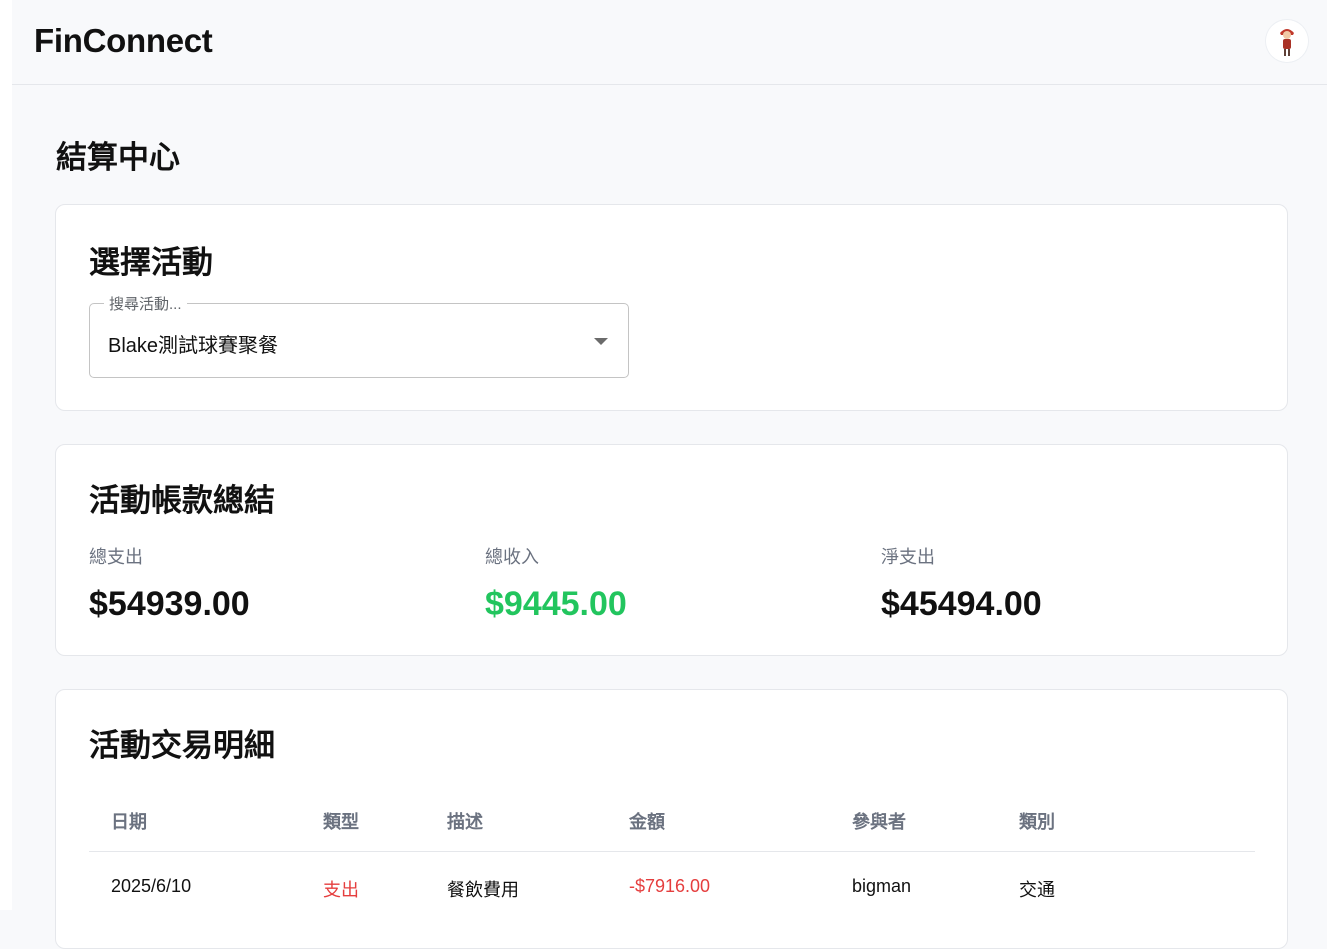  Describe the element at coordinates (151, 886) in the screenshot. I see `cell-date: 2025/6/10` at that location.